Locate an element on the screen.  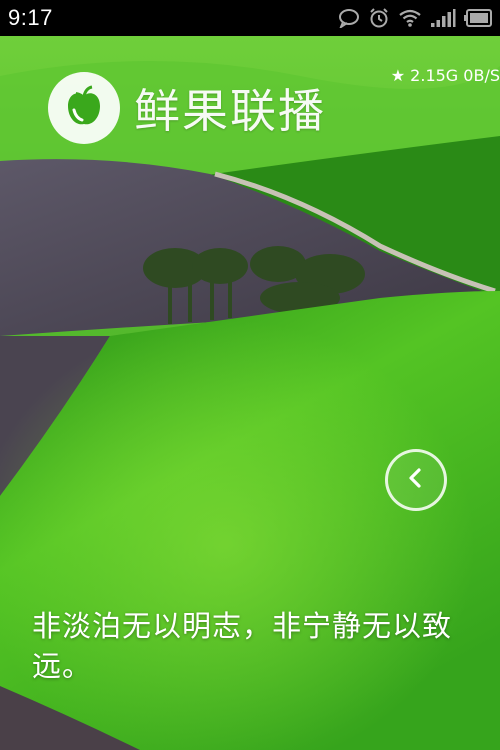
status-icons is located at coordinates (415, 18).